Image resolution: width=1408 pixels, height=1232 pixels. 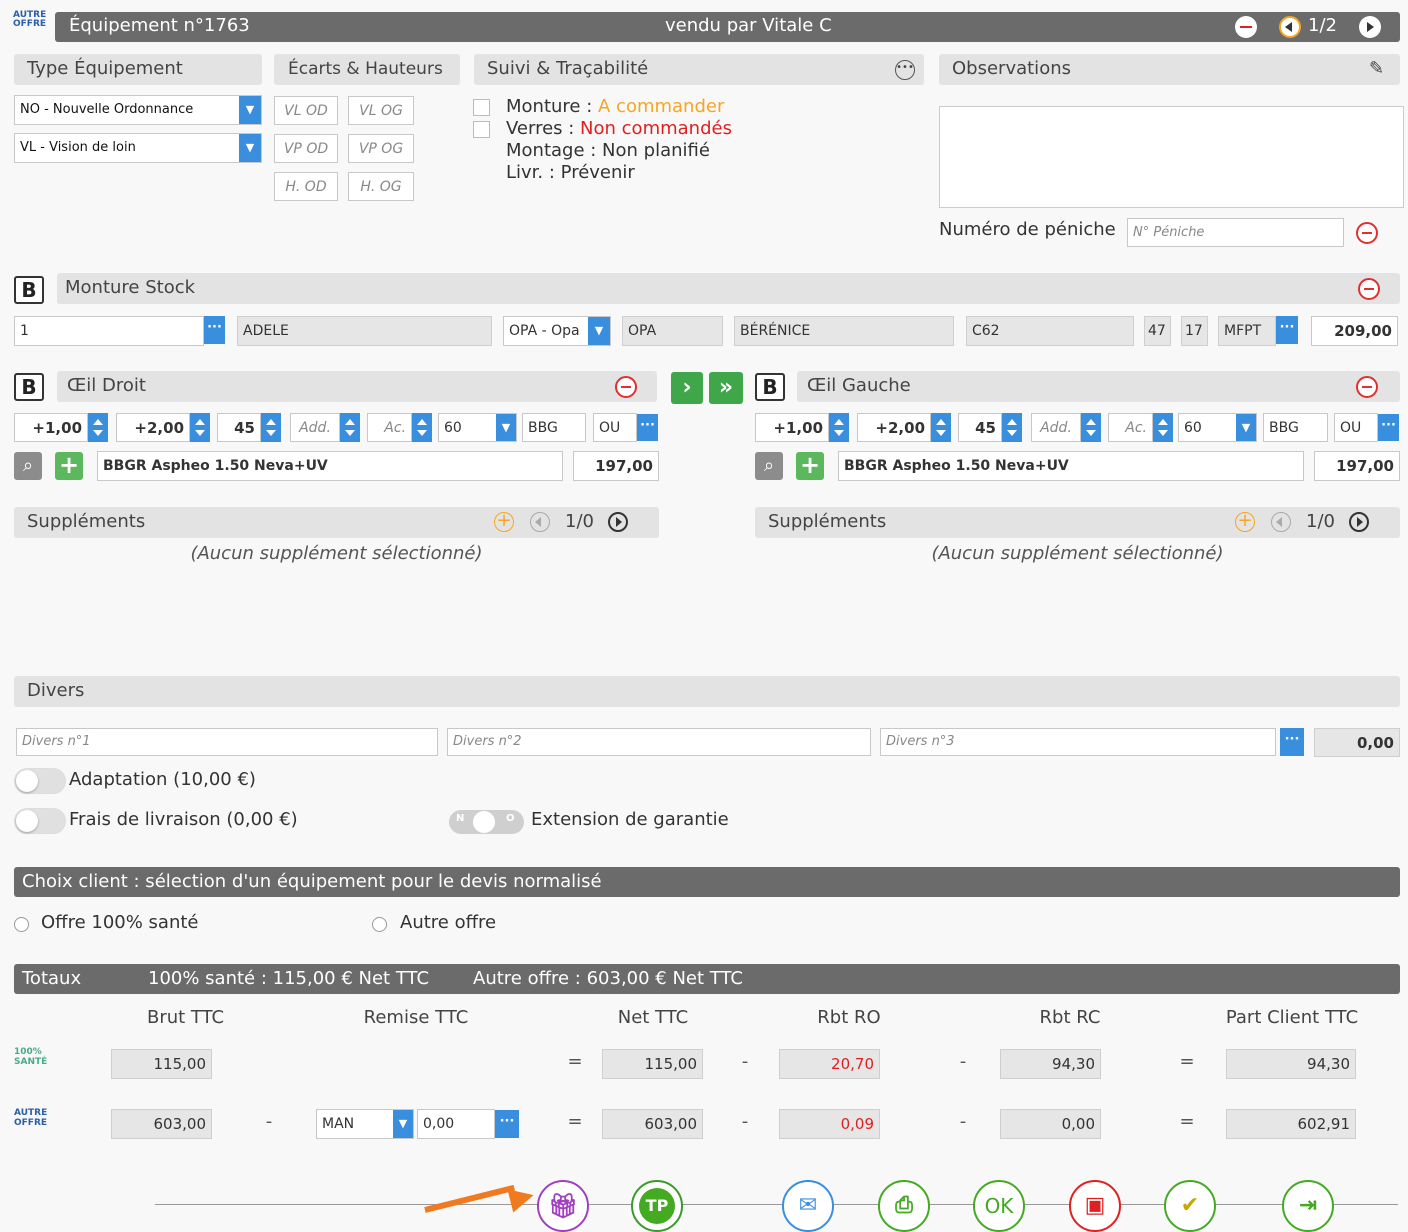 What do you see at coordinates (839, 427) in the screenshot?
I see `og-sphere-spinner` at bounding box center [839, 427].